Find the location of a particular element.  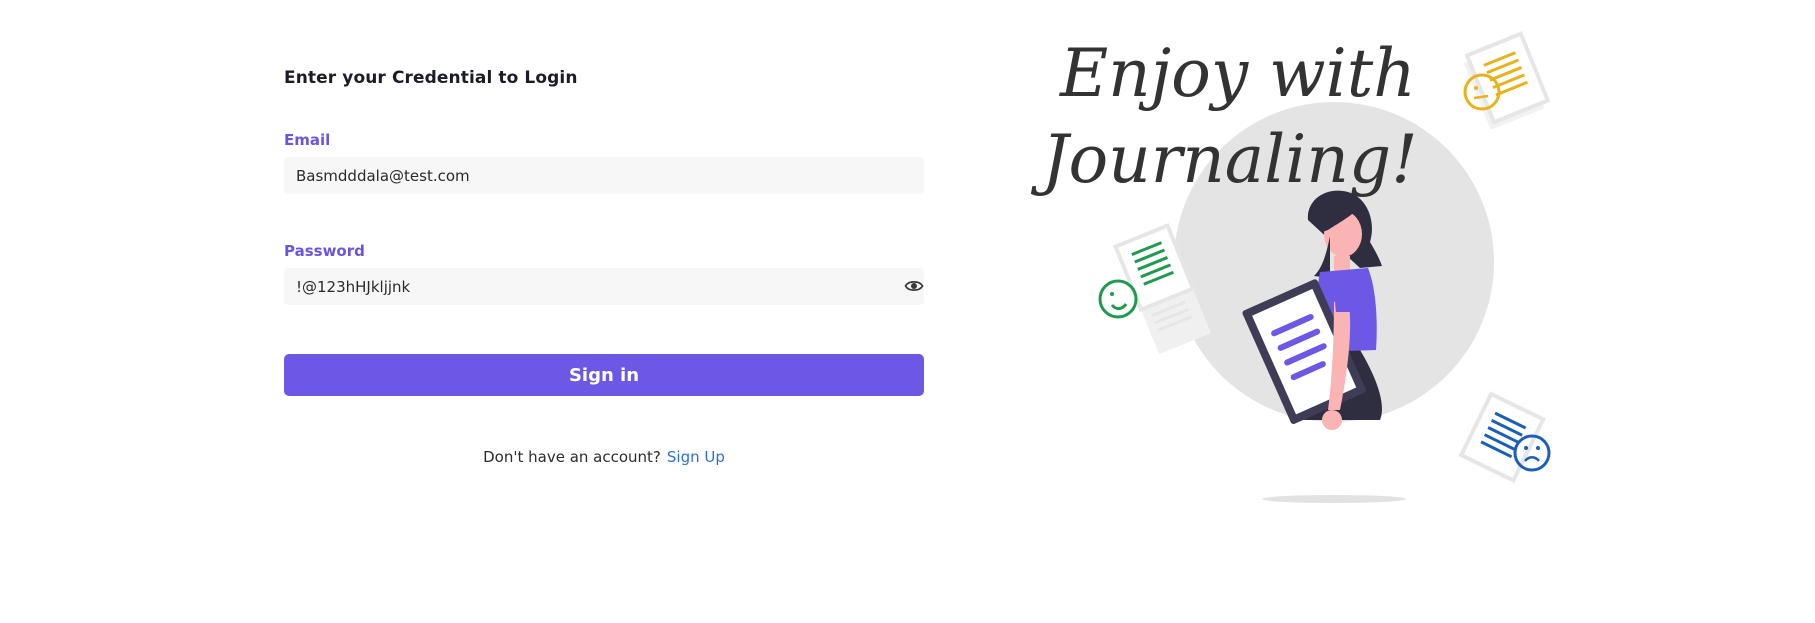

illustration-headline-line1: Enjoy with is located at coordinates (1237, 73).